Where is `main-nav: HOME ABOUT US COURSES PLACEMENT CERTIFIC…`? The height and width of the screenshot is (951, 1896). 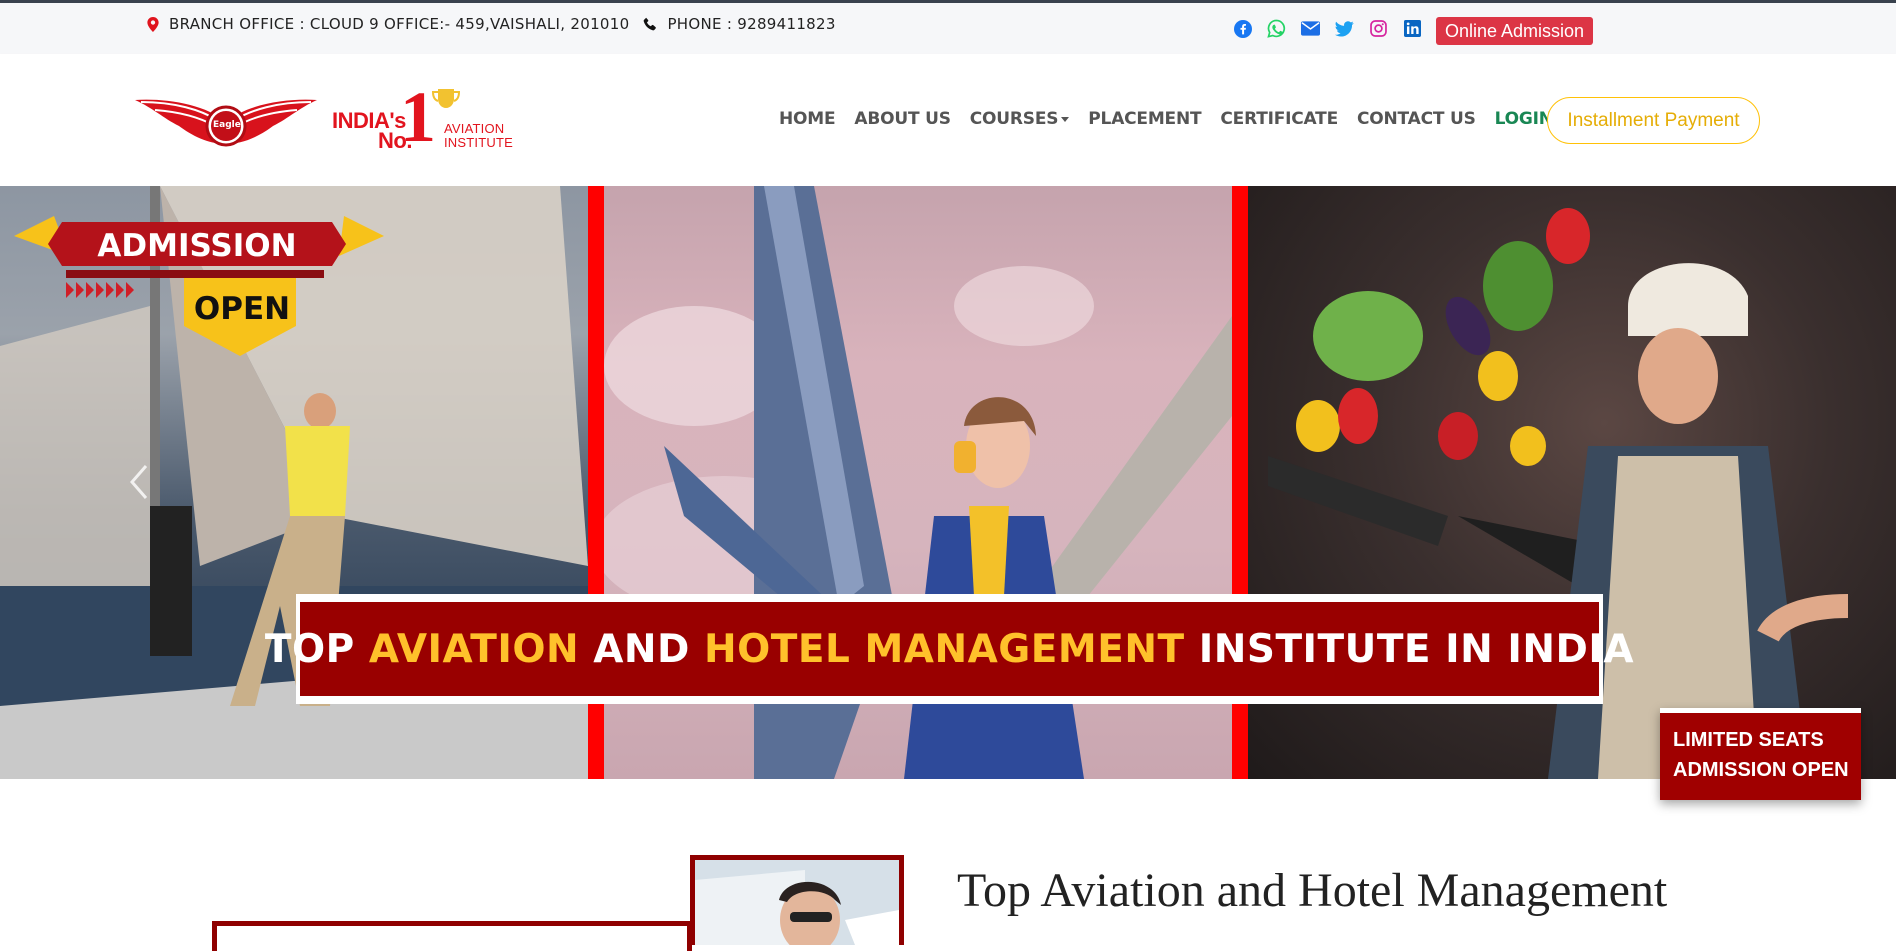
main-nav: HOME ABOUT US COURSES PLACEMENT CERTIFIC… is located at coordinates (1171, 119).